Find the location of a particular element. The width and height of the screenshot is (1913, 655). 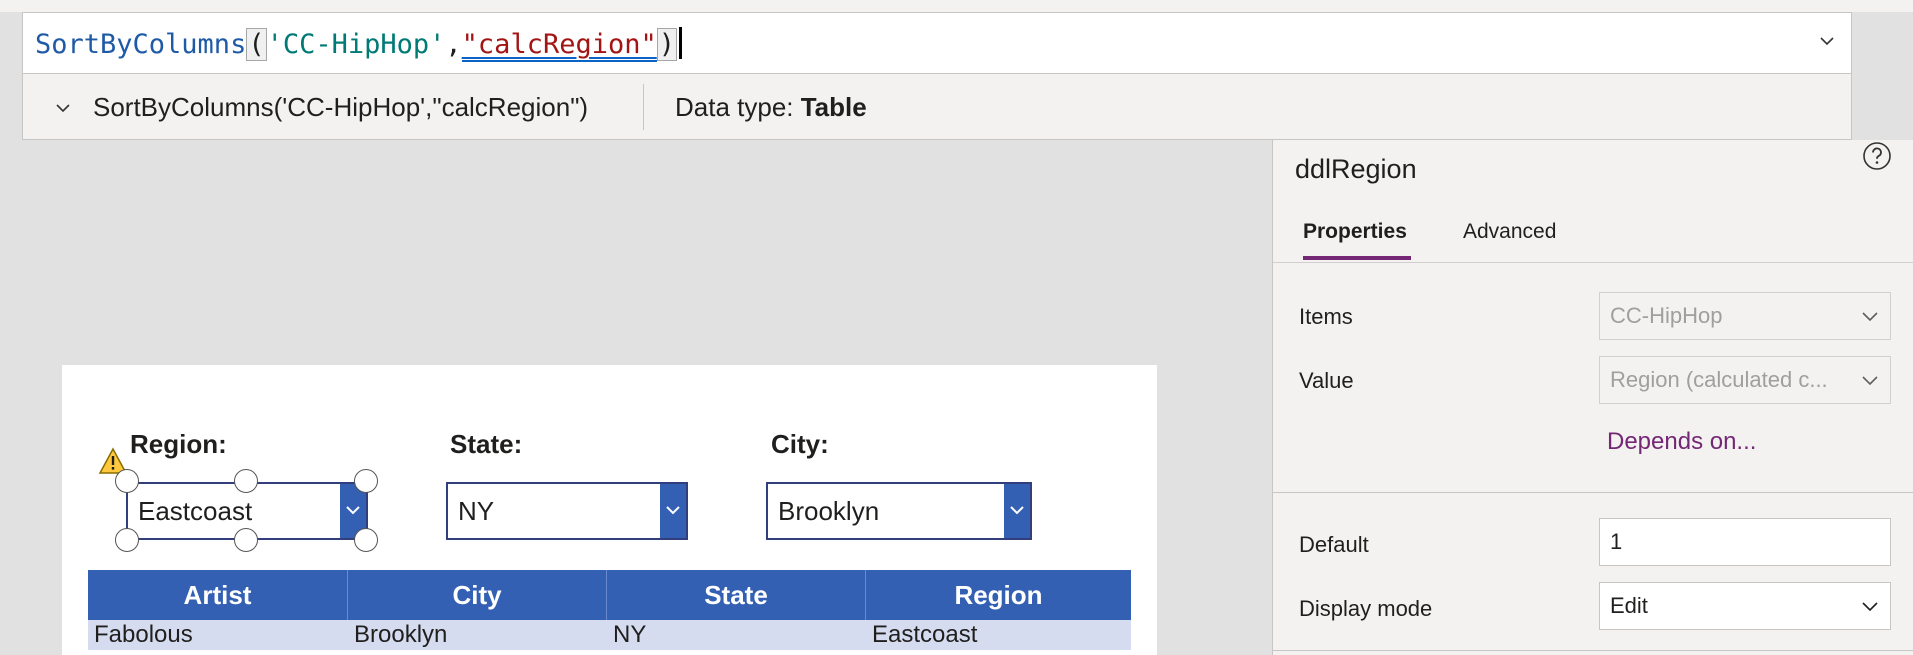

city-dropdown-button is located at coordinates (1017, 511).